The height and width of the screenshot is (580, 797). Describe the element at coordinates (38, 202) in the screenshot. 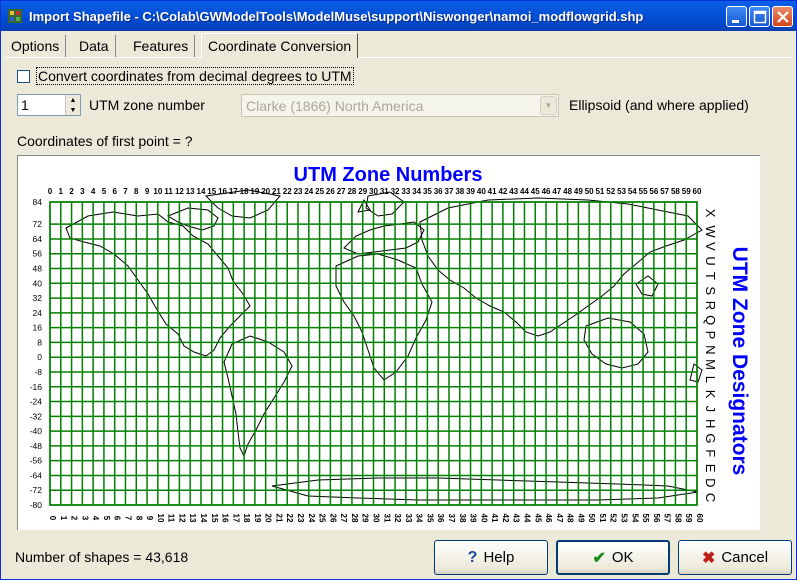

I see `latitude-label: 84` at that location.